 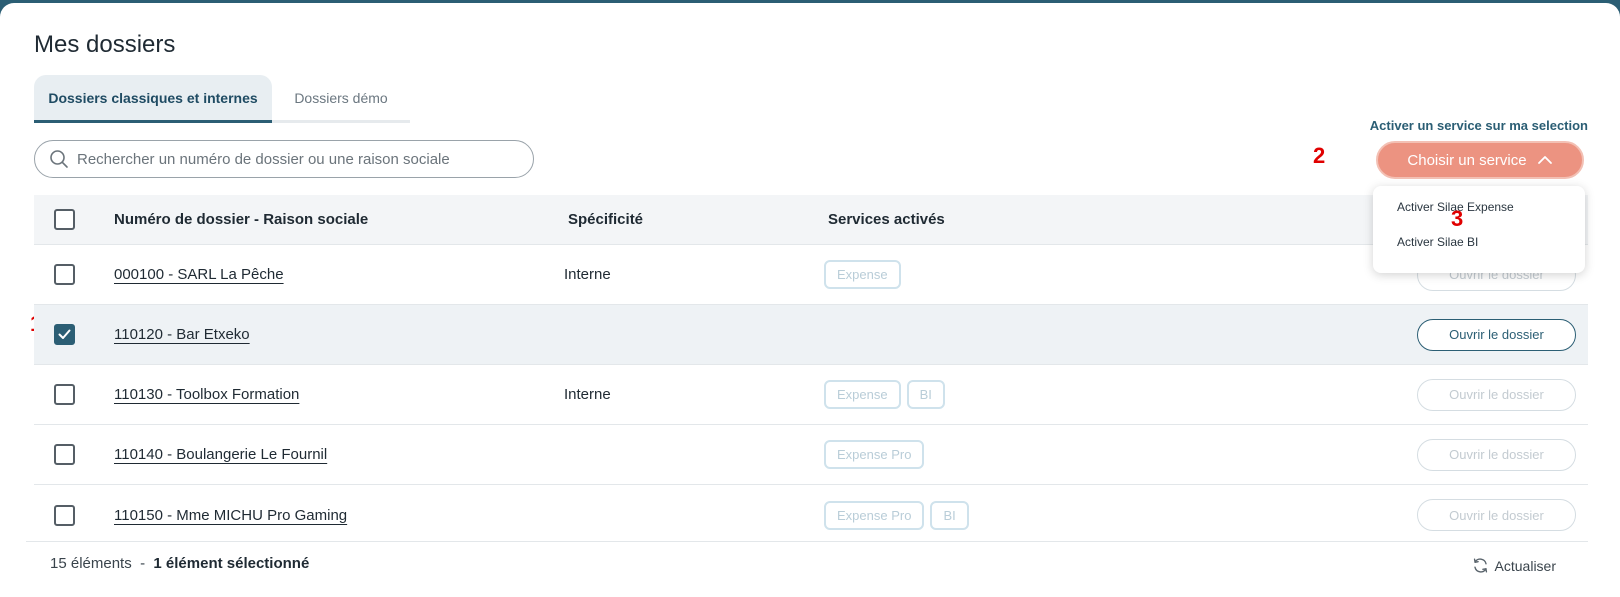 I want to click on services-badges: Expense, so click(x=862, y=274).